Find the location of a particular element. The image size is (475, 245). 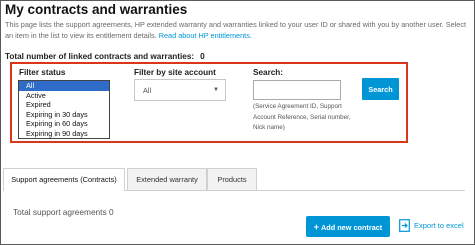

search-input is located at coordinates (297, 90).